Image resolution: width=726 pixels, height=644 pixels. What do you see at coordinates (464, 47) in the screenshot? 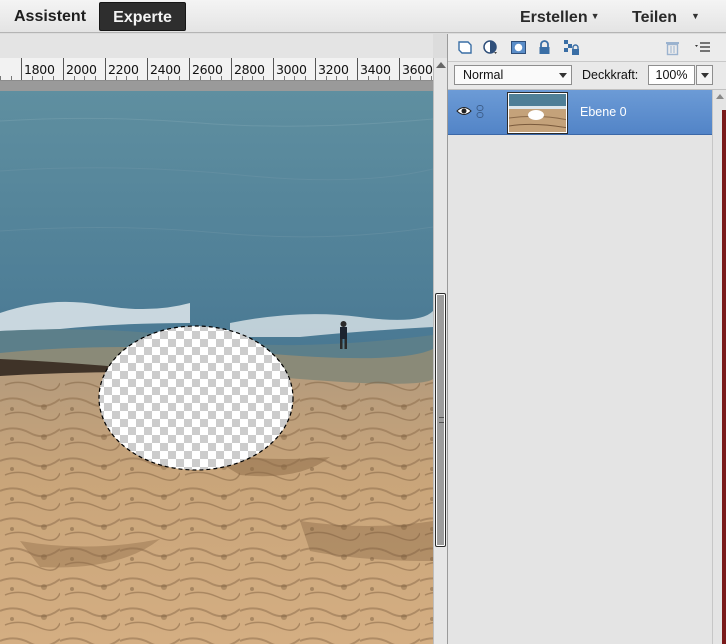
I see `new-layer-icon` at bounding box center [464, 47].